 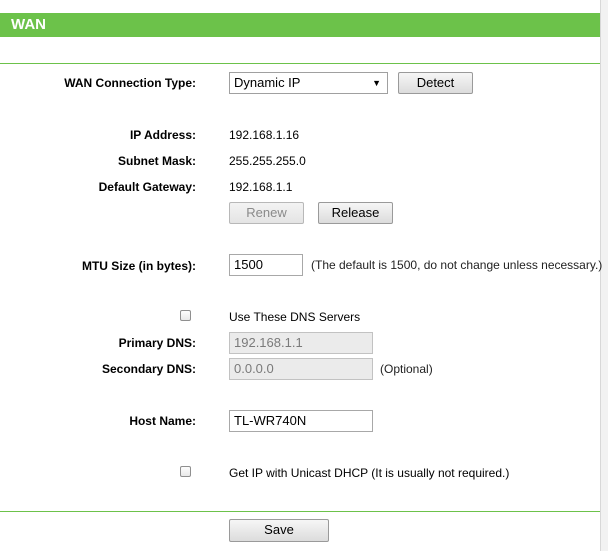 What do you see at coordinates (435, 83) in the screenshot?
I see `detect-button: Detect` at bounding box center [435, 83].